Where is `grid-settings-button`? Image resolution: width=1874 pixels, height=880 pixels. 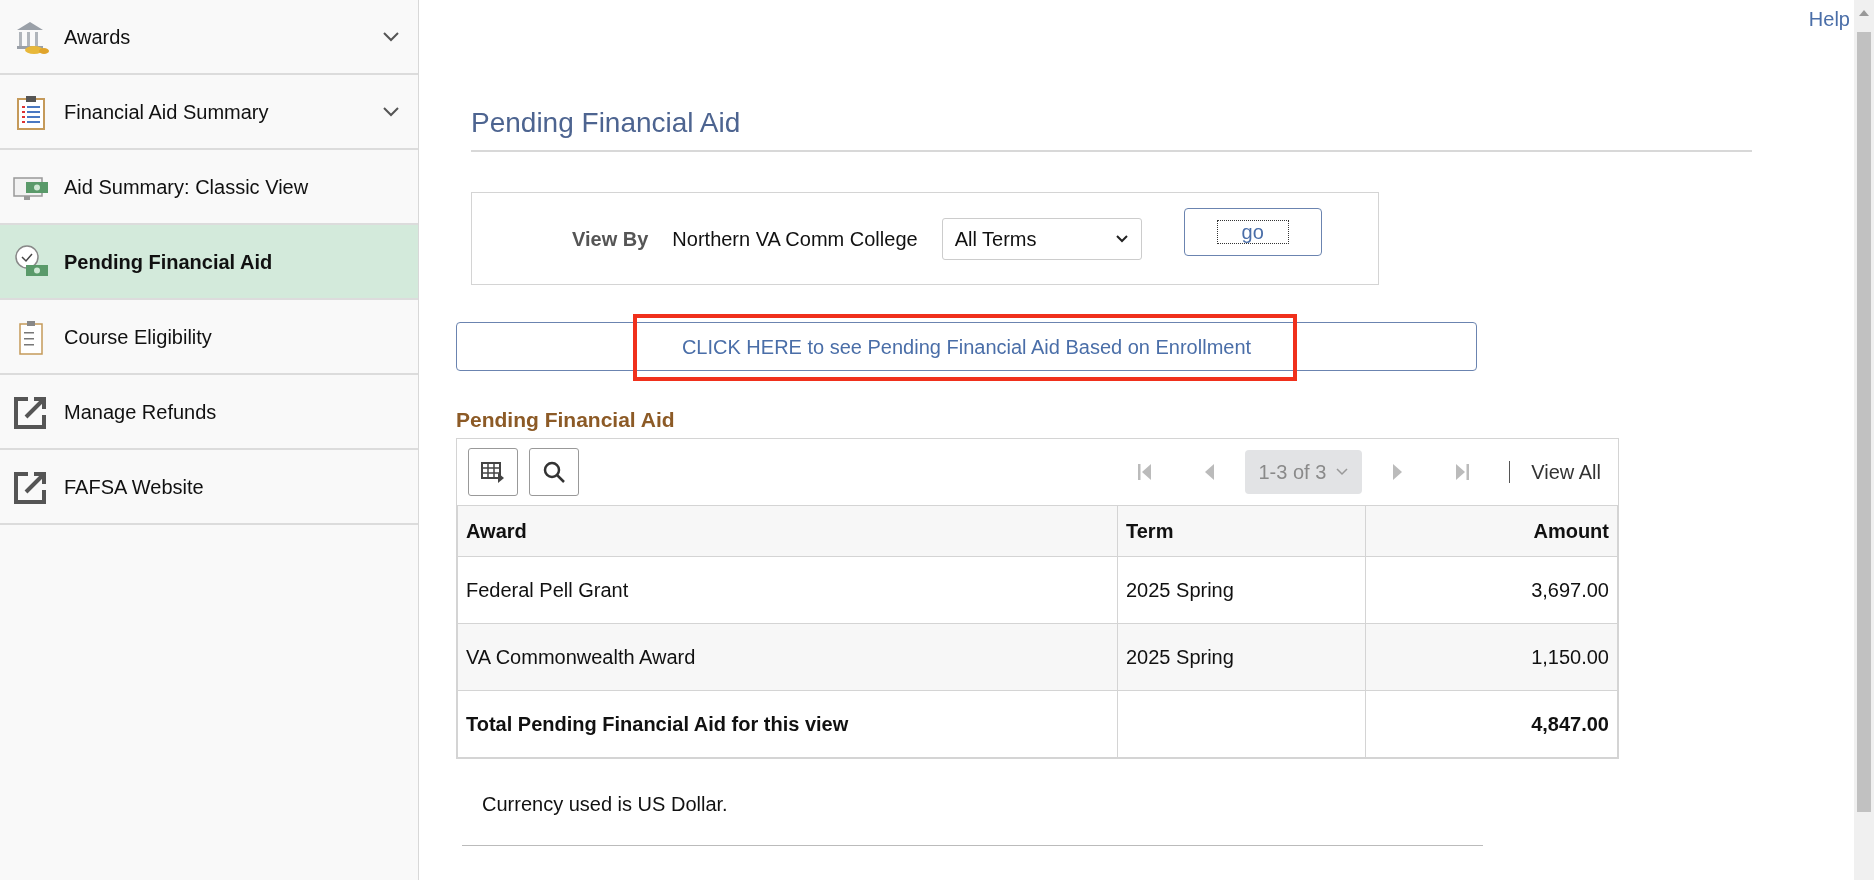
grid-settings-button is located at coordinates (493, 471).